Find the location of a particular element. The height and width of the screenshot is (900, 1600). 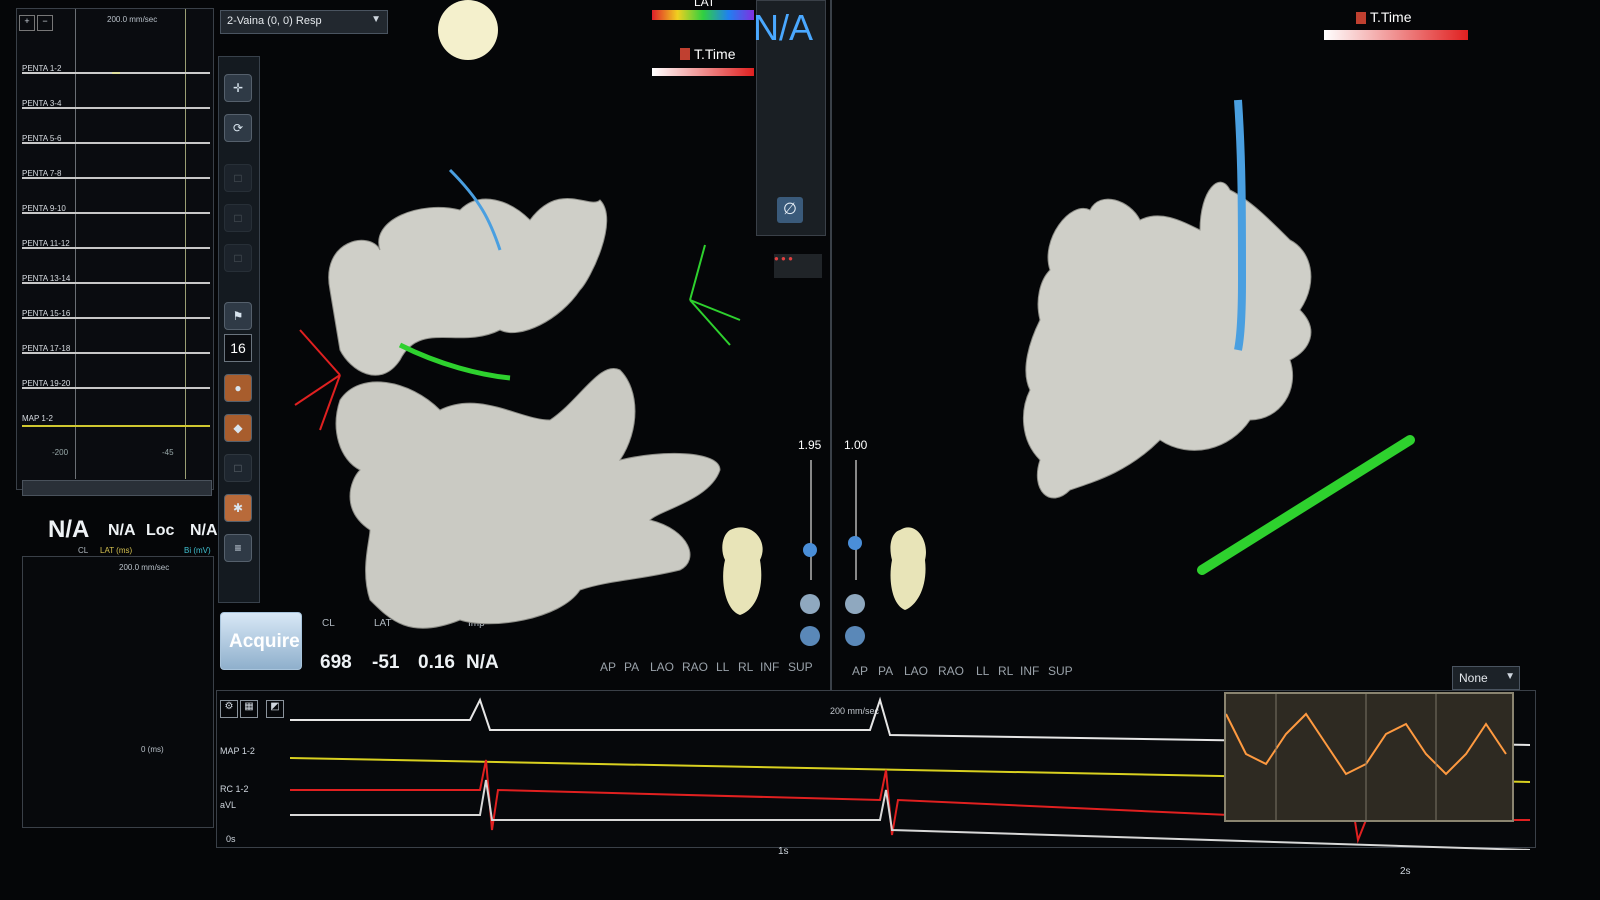

stat-cl-label: CL is located at coordinates (83, 550).